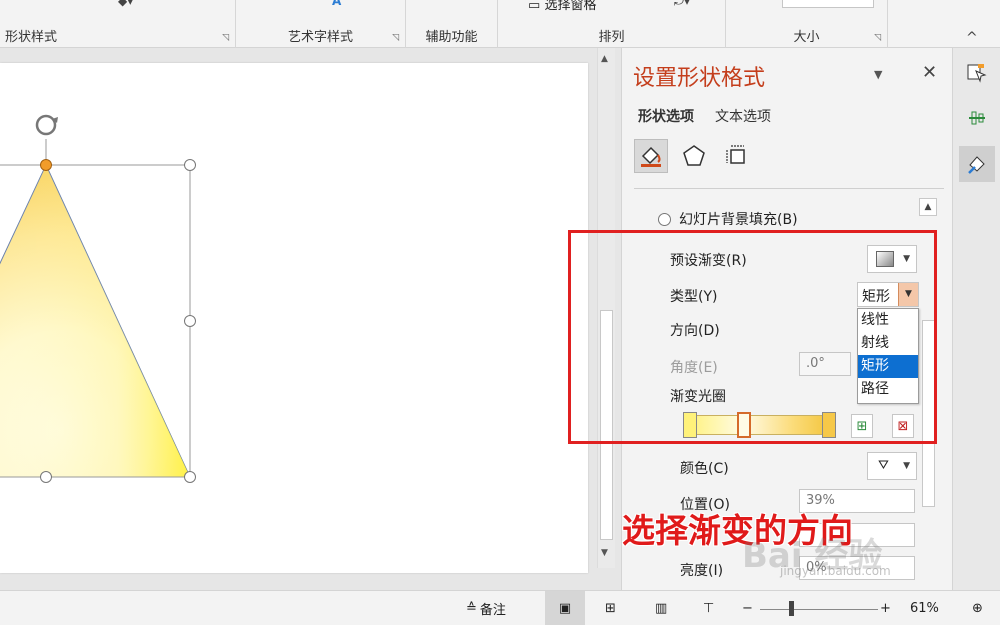 The width and height of the screenshot is (1000, 625). Describe the element at coordinates (744, 425) in the screenshot. I see `gradient-stop-selected` at that location.